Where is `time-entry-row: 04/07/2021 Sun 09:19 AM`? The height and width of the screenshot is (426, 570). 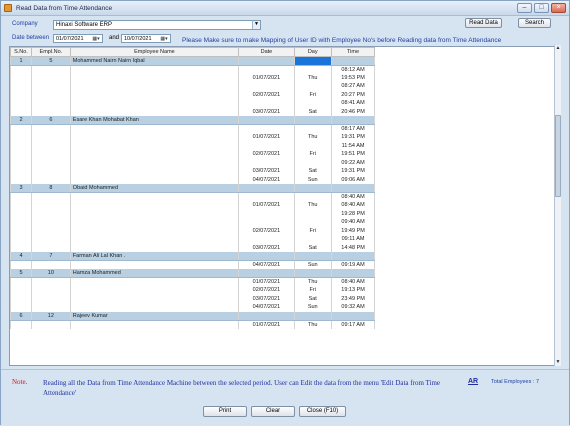
time-entry-row: 04/07/2021 Sun 09:19 AM is located at coordinates (285, 264).